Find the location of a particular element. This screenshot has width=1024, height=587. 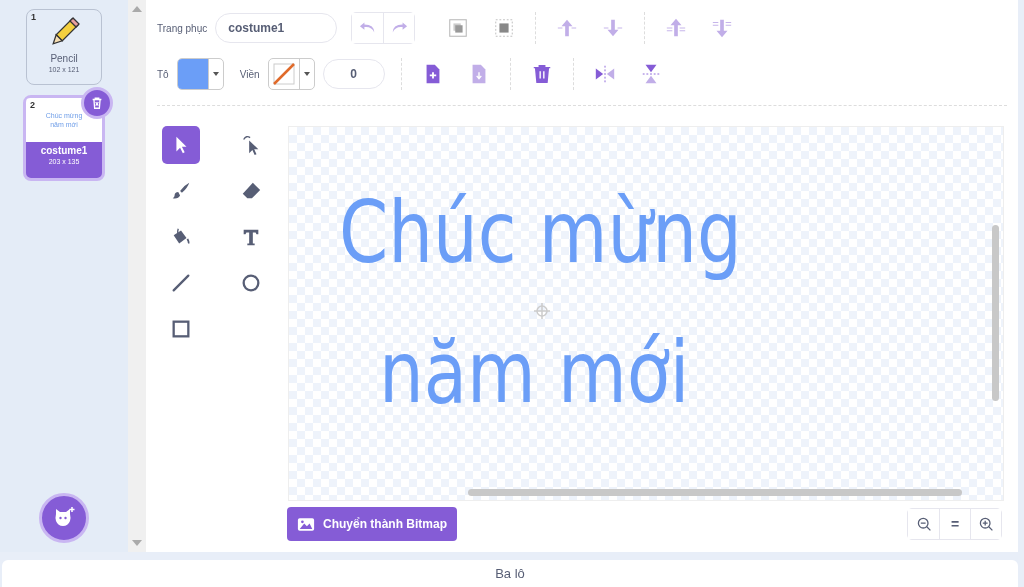

image-icon is located at coordinates (306, 524).